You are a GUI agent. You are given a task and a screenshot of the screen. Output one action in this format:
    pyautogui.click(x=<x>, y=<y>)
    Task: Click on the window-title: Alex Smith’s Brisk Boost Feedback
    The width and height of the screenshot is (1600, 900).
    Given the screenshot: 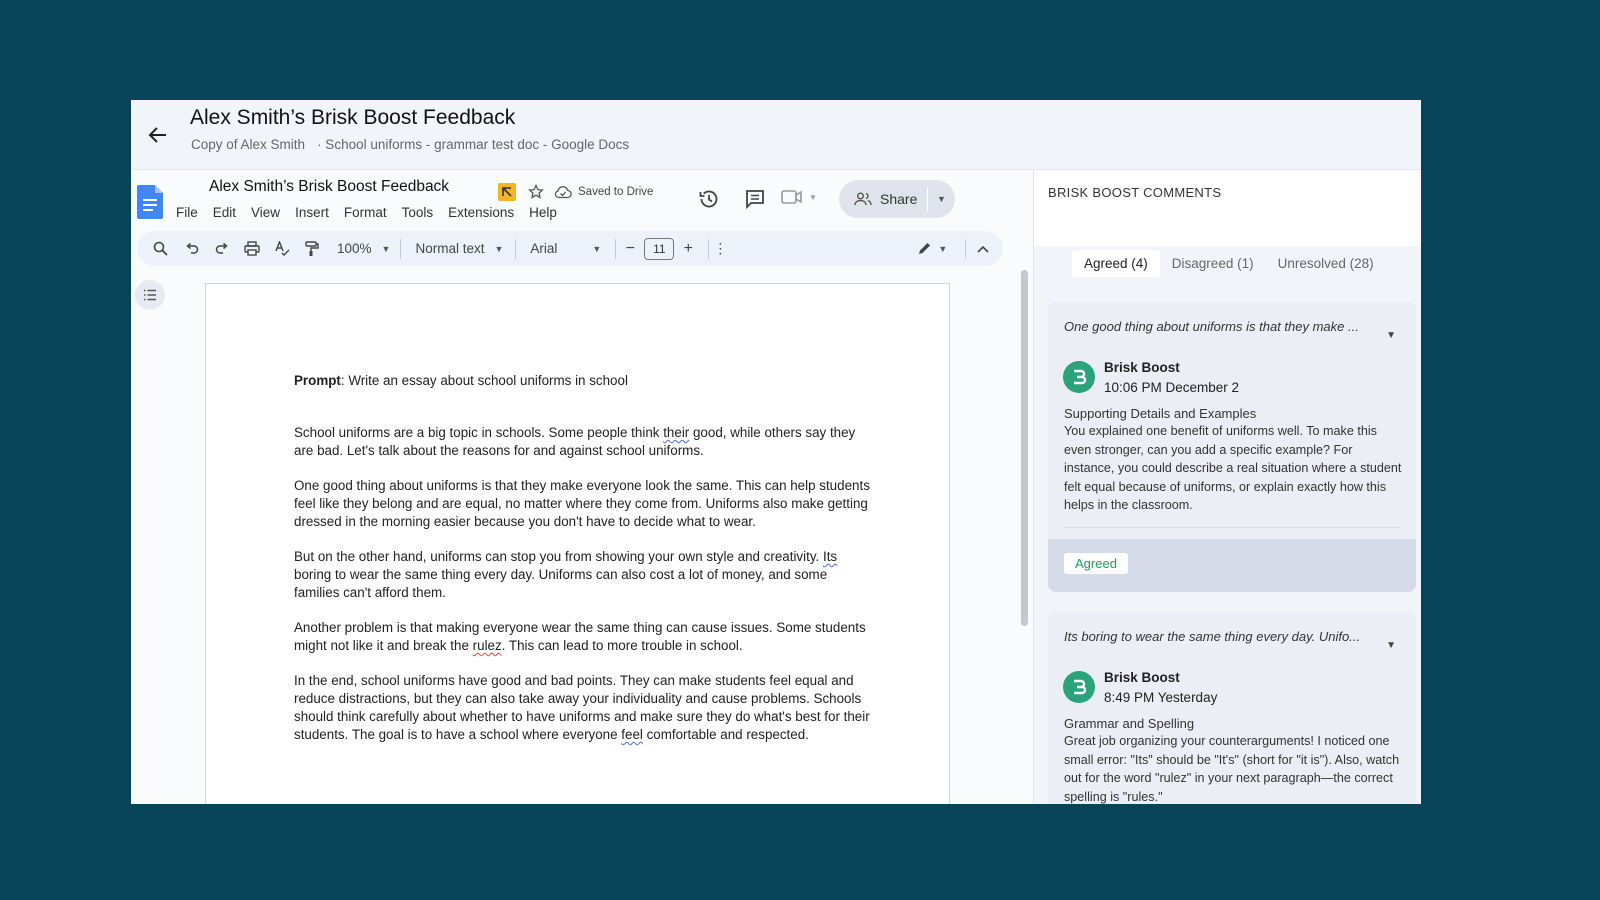 What is the action you would take?
    pyautogui.click(x=353, y=117)
    